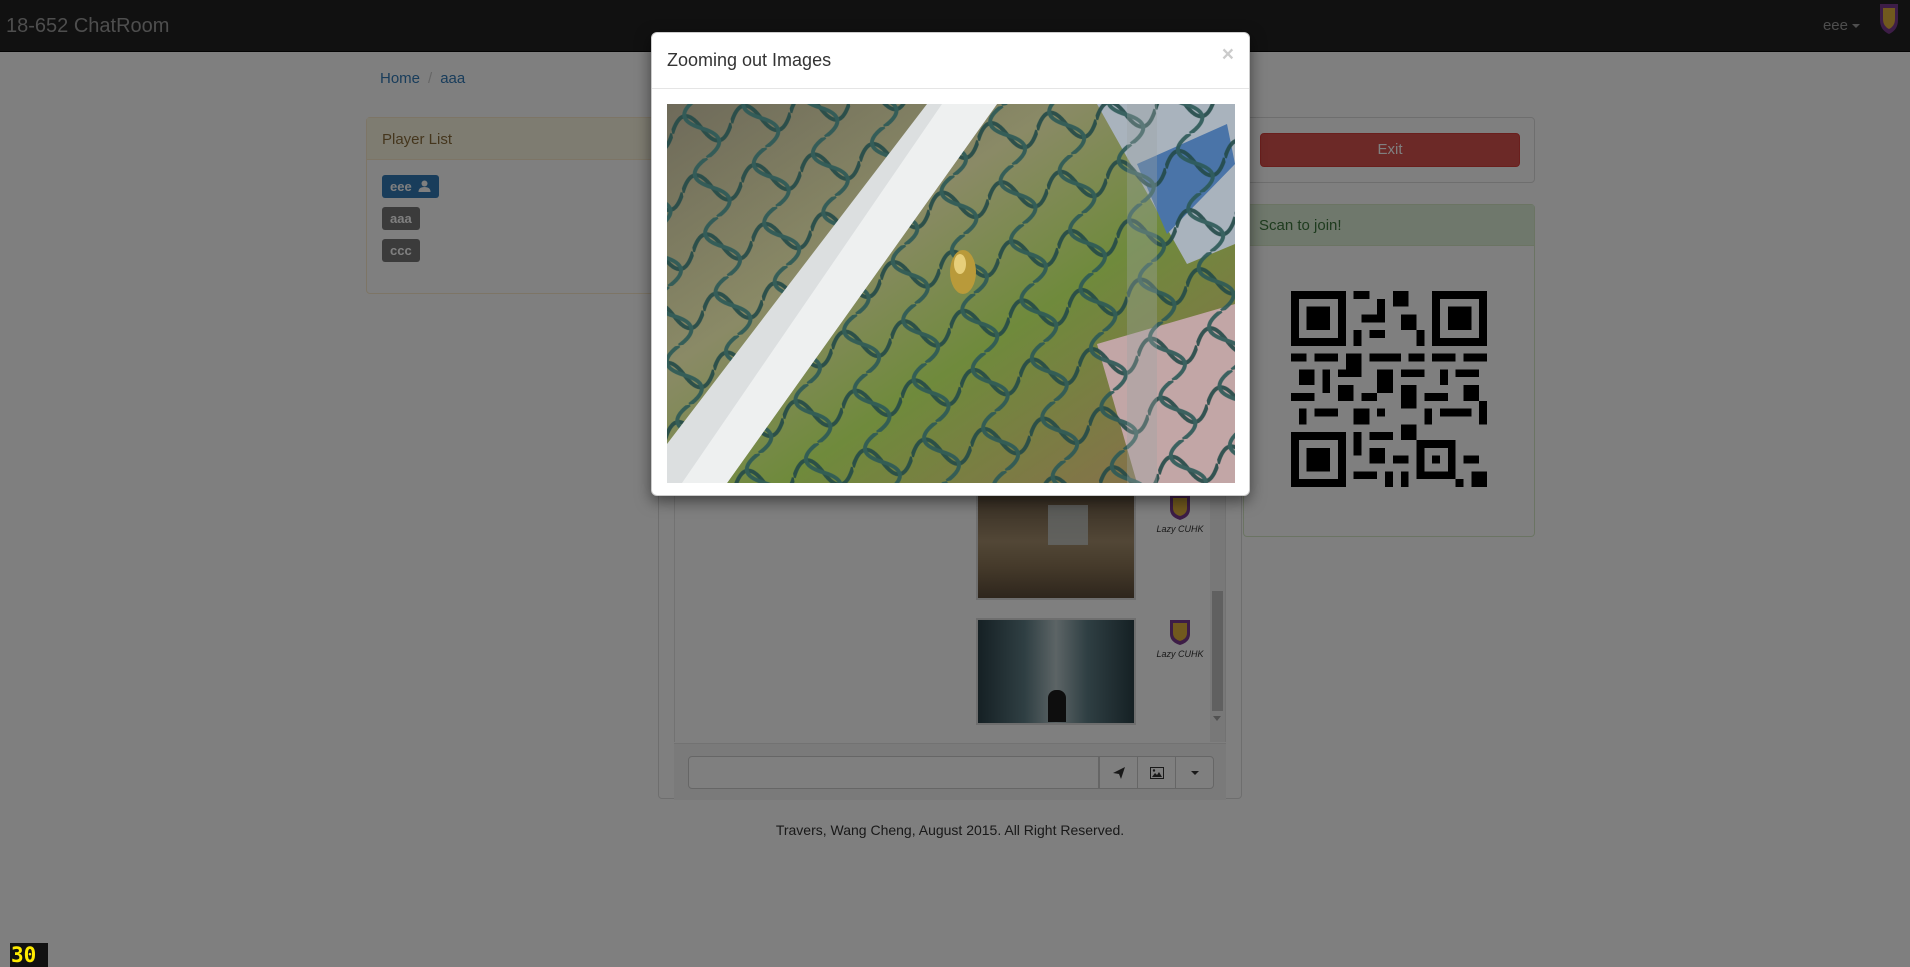  Describe the element at coordinates (749, 60) in the screenshot. I see `modal-title: Zooming out Images` at that location.